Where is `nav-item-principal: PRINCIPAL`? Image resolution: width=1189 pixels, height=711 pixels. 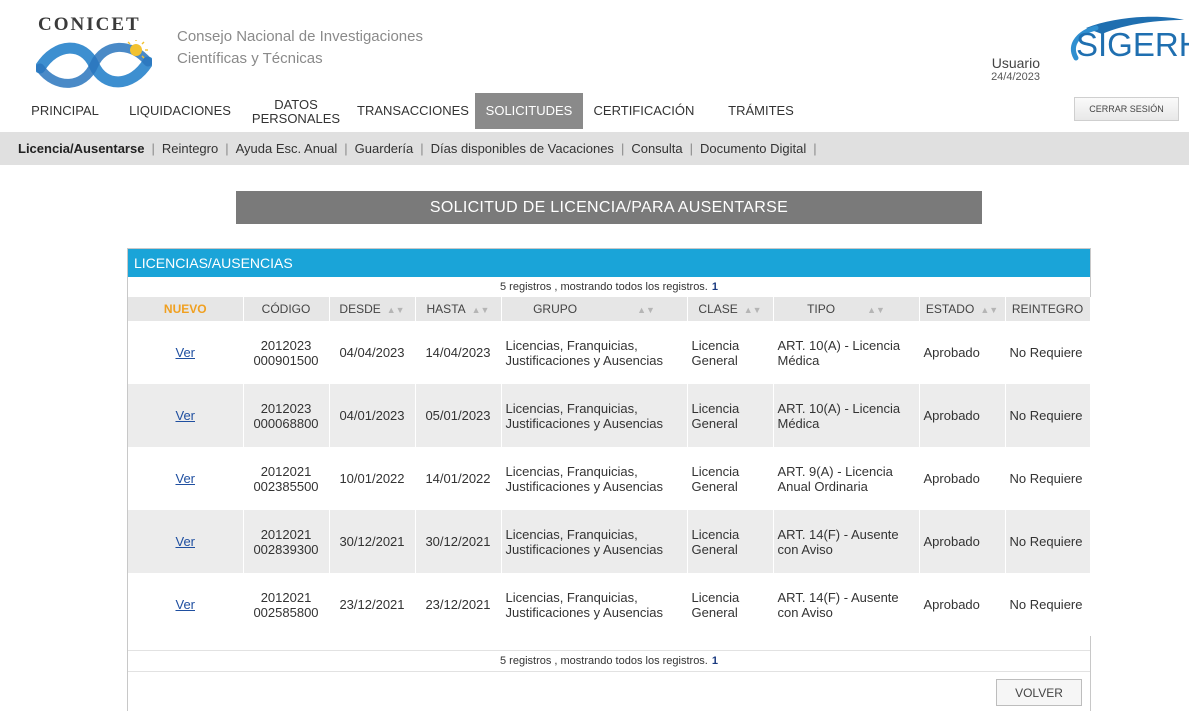
nav-item-principal: PRINCIPAL is located at coordinates (65, 111).